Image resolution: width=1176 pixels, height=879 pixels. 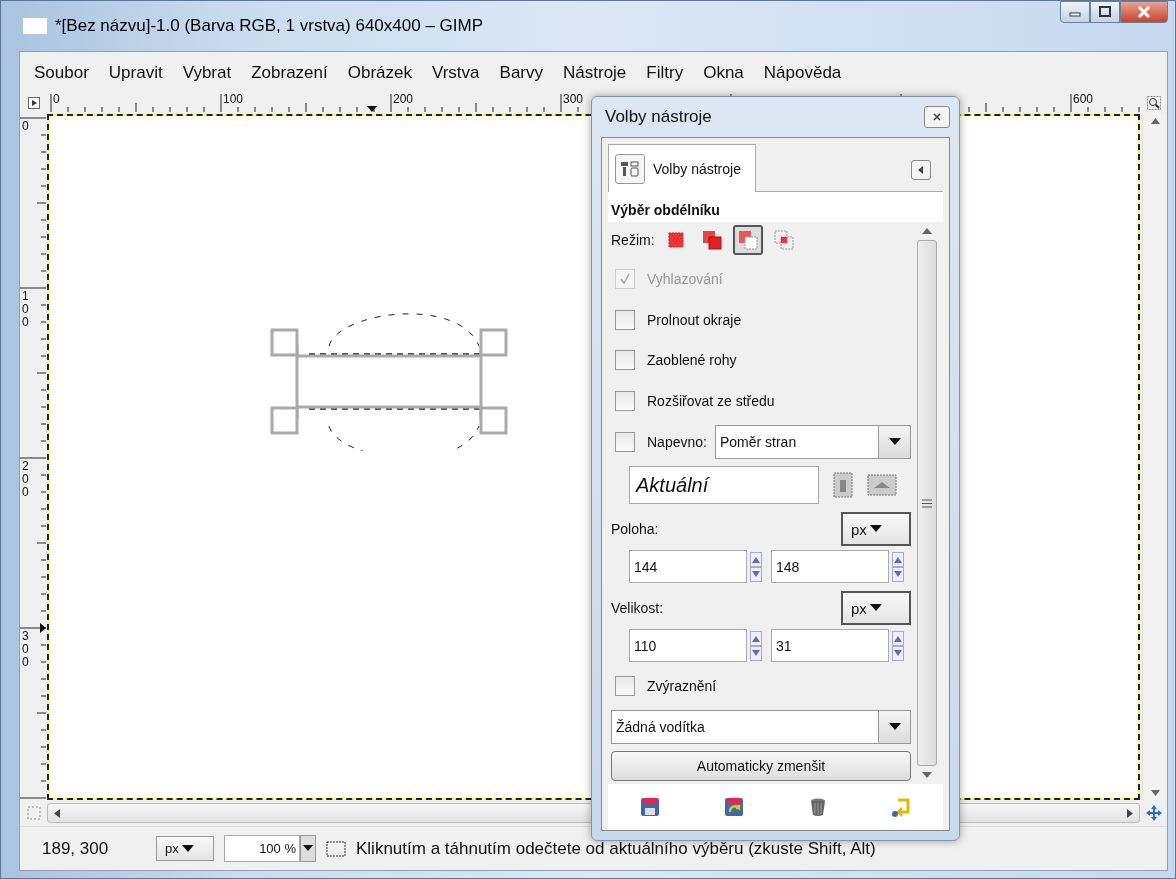 What do you see at coordinates (658, 117) in the screenshot?
I see `dialog-title: Volby nástroje` at bounding box center [658, 117].